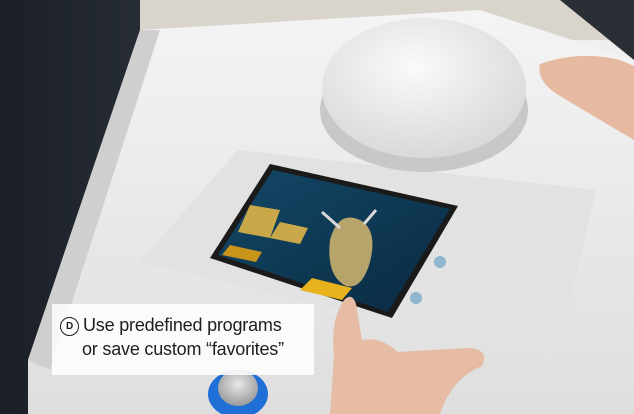  What do you see at coordinates (424, 88) in the screenshot?
I see `dome-cover` at bounding box center [424, 88].